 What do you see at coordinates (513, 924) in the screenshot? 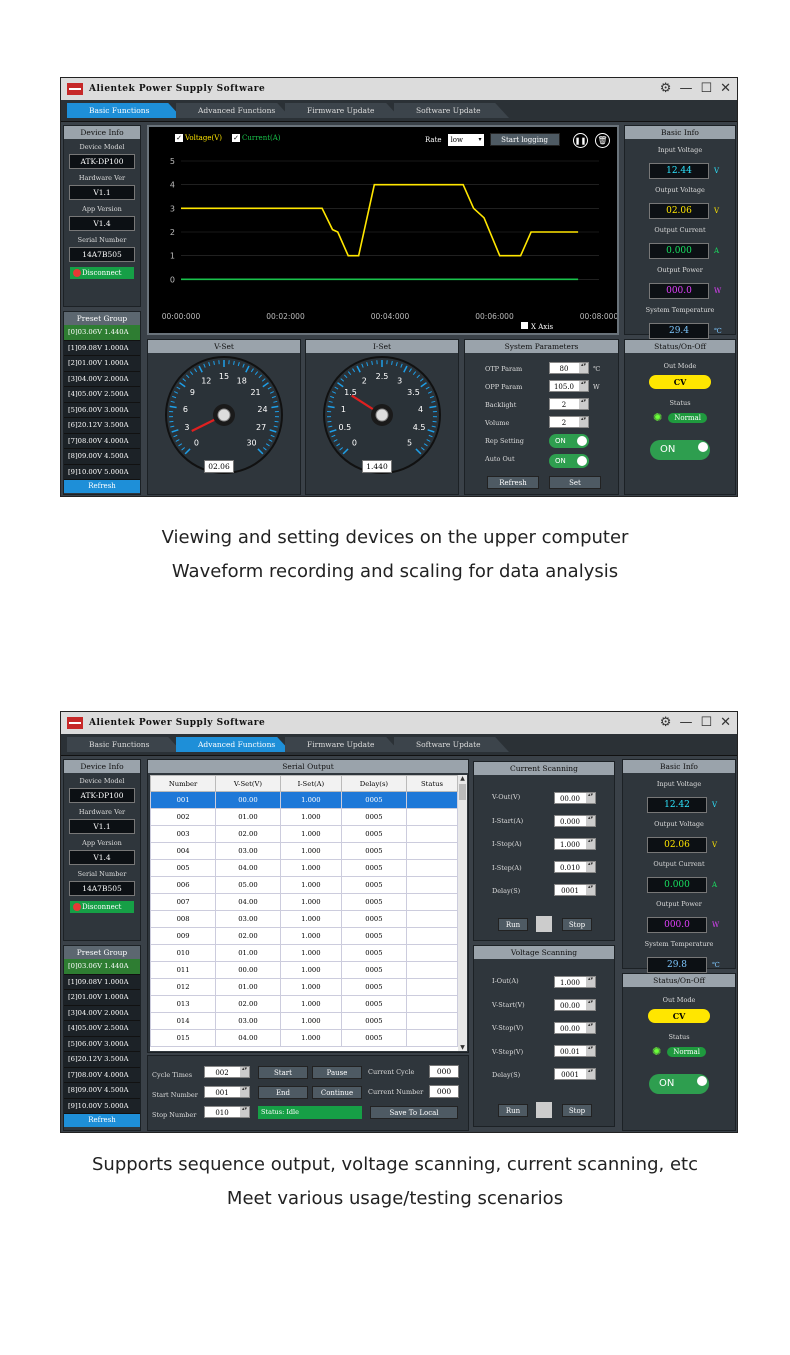
I see `current-scan-run-button: Run` at bounding box center [513, 924].